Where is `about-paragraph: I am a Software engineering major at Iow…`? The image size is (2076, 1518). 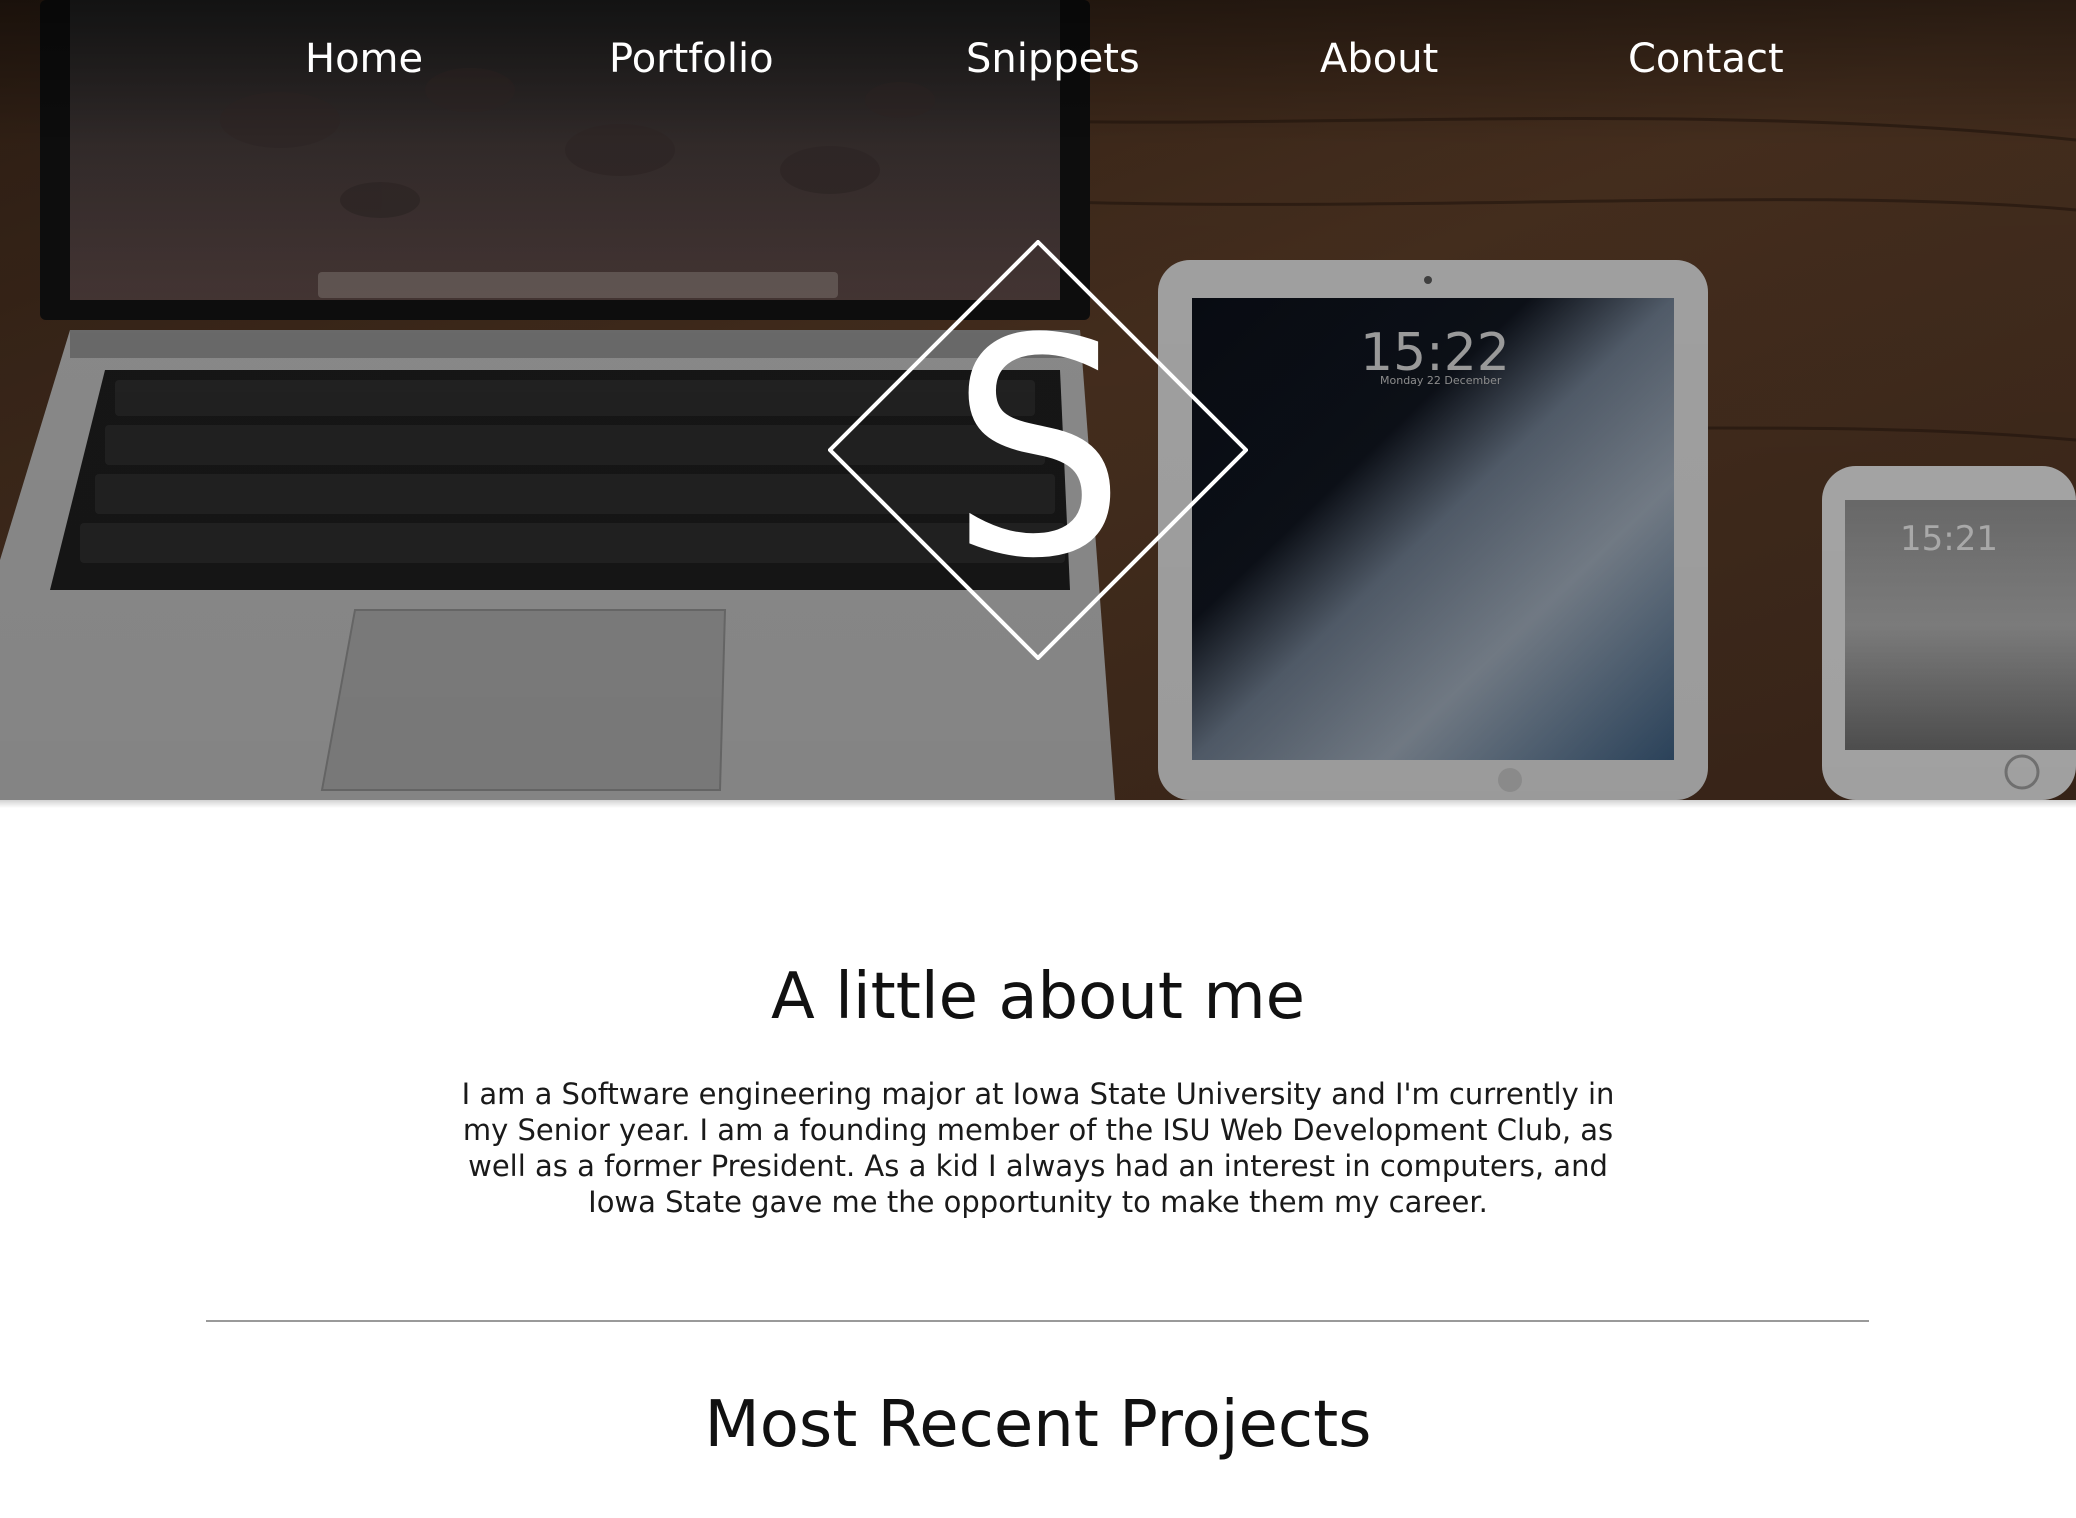 about-paragraph: I am a Software engineering major at Iow… is located at coordinates (1038, 1148).